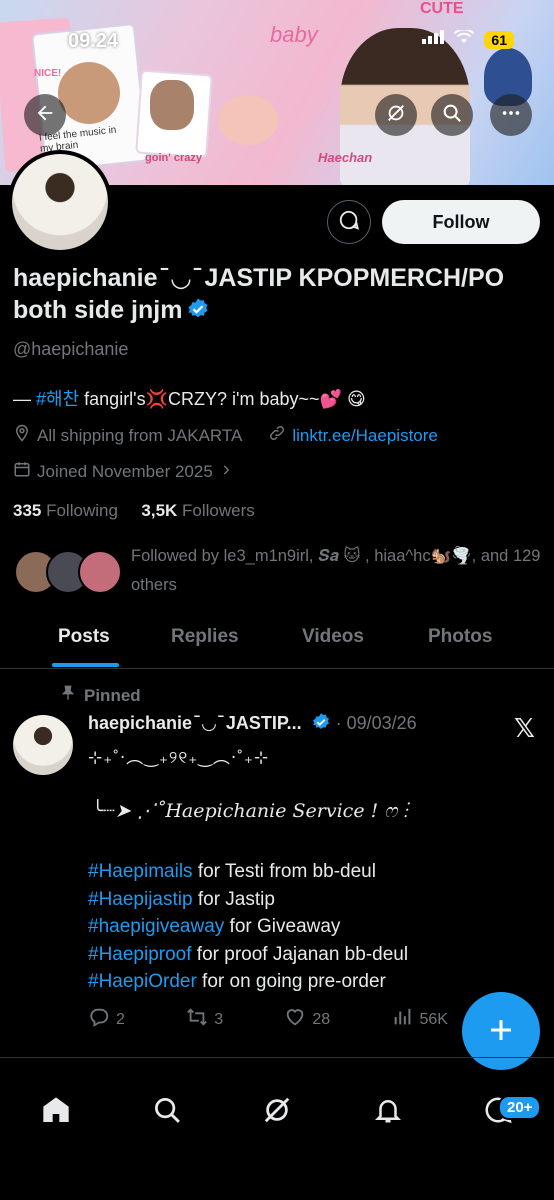 Image resolution: width=554 pixels, height=1200 pixels. I want to click on nav-home, so click(56, 1112).